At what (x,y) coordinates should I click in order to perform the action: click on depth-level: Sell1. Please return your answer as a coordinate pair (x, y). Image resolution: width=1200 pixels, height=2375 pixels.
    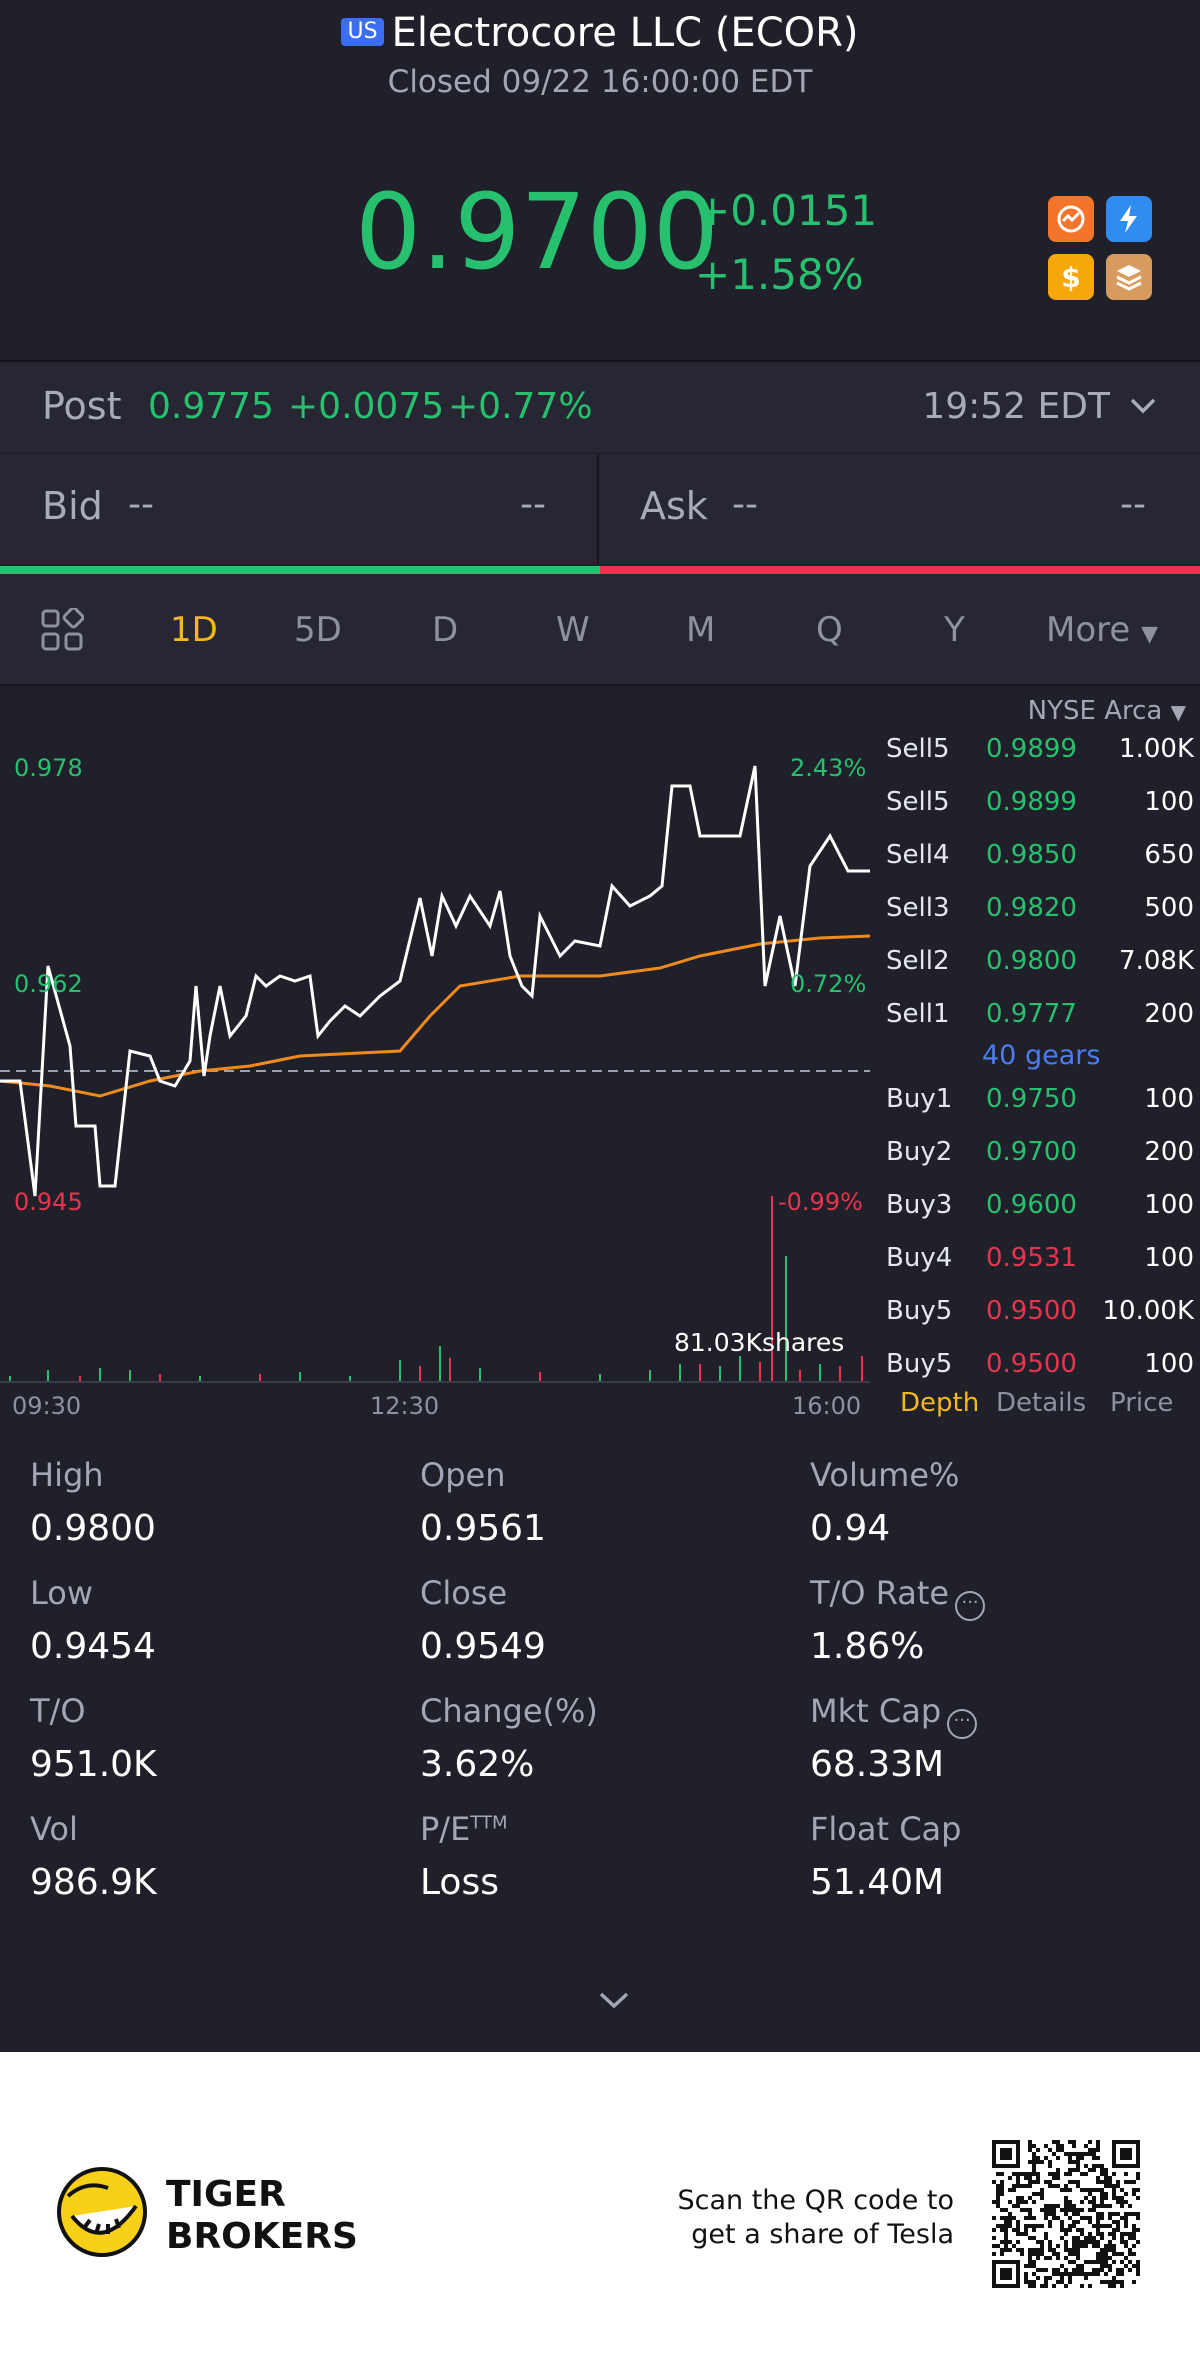
    Looking at the image, I should click on (918, 1014).